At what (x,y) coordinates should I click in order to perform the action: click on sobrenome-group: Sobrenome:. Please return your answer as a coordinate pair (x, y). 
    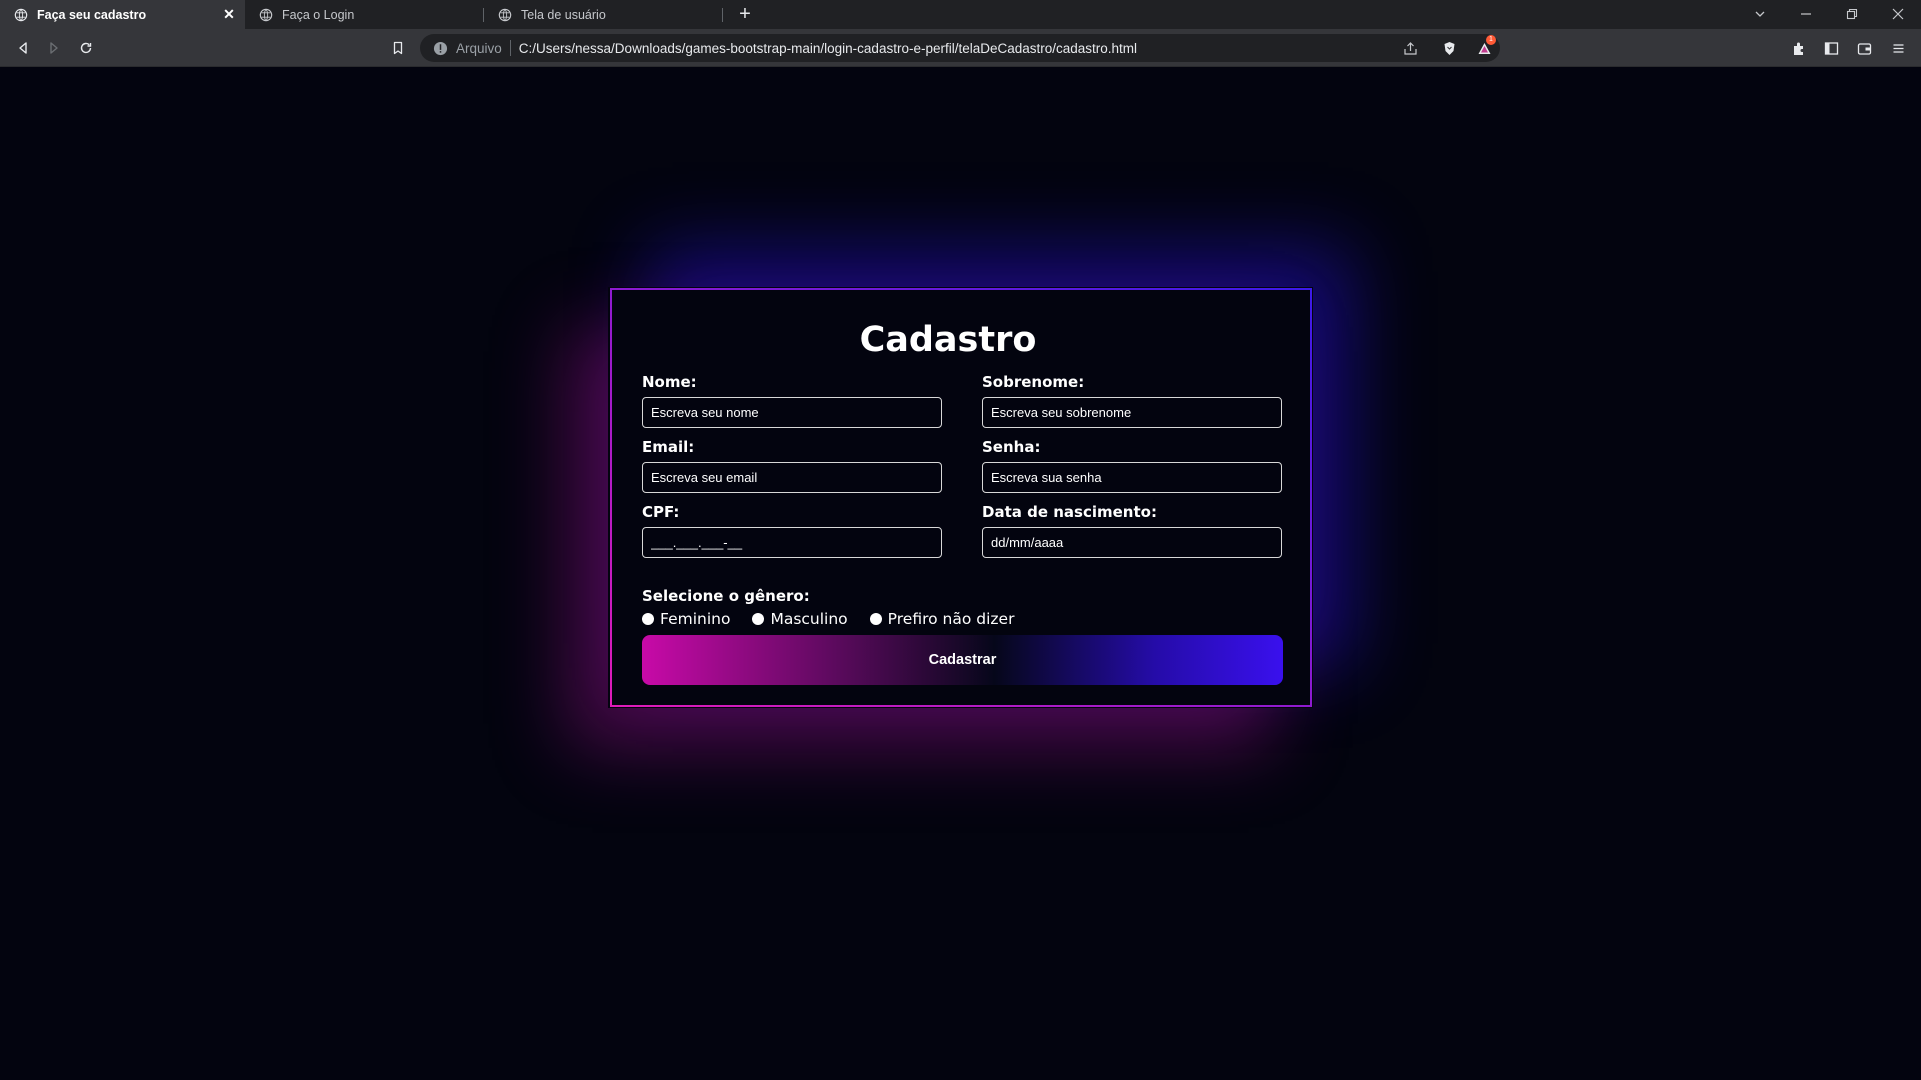
    Looking at the image, I should click on (1132, 400).